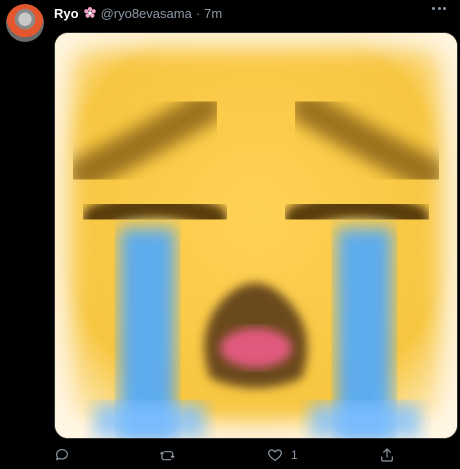 This screenshot has height=469, width=460. What do you see at coordinates (255, 455) in the screenshot?
I see `tweet-actions: 1` at bounding box center [255, 455].